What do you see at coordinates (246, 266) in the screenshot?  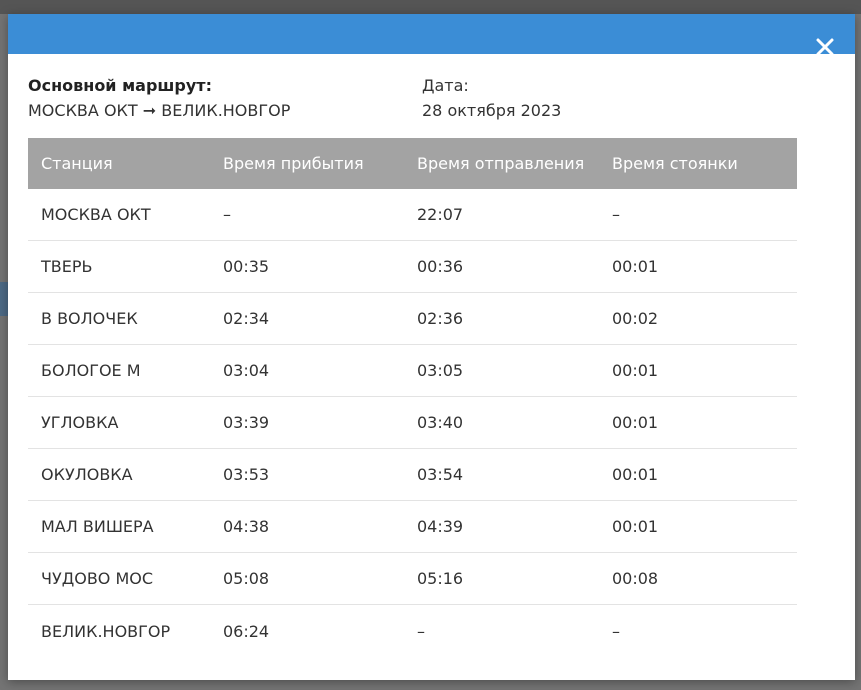 I see `arrival-cell: 00:35` at bounding box center [246, 266].